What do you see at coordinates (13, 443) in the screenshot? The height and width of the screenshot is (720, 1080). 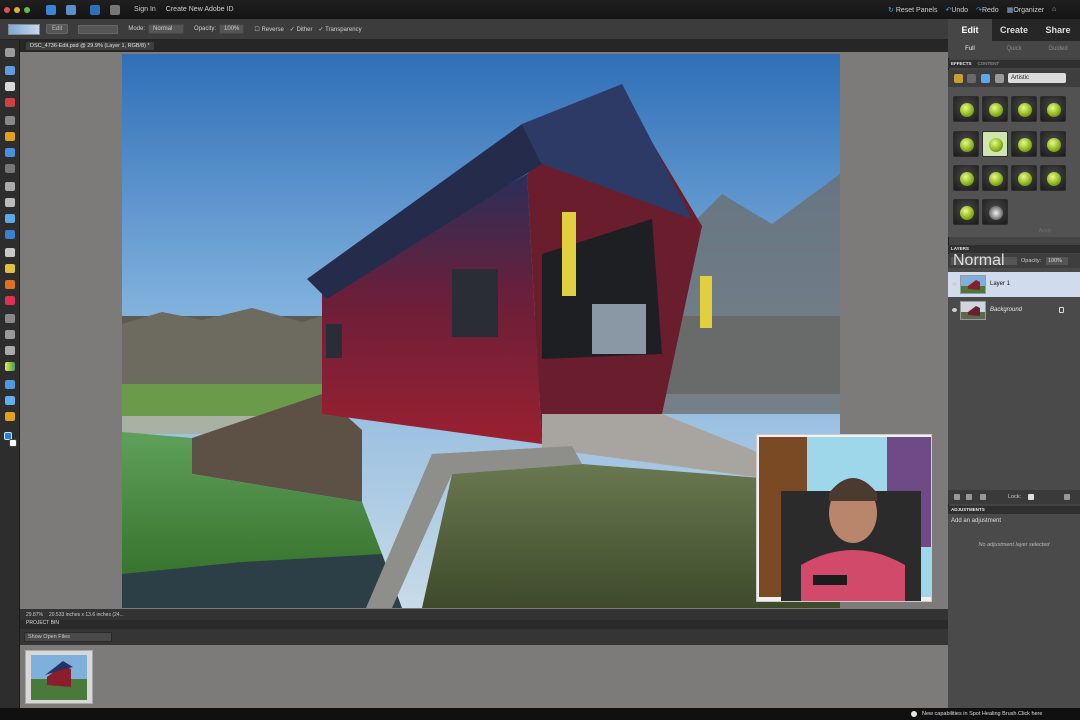 I see `background-color-swatch` at bounding box center [13, 443].